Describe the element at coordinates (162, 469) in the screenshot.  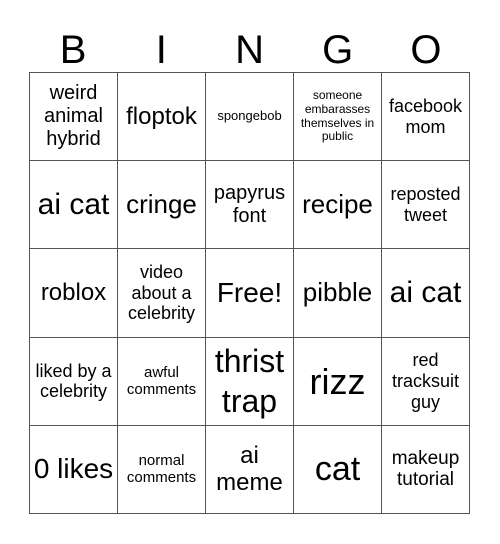
I see `bingo-cell: normal comments` at that location.